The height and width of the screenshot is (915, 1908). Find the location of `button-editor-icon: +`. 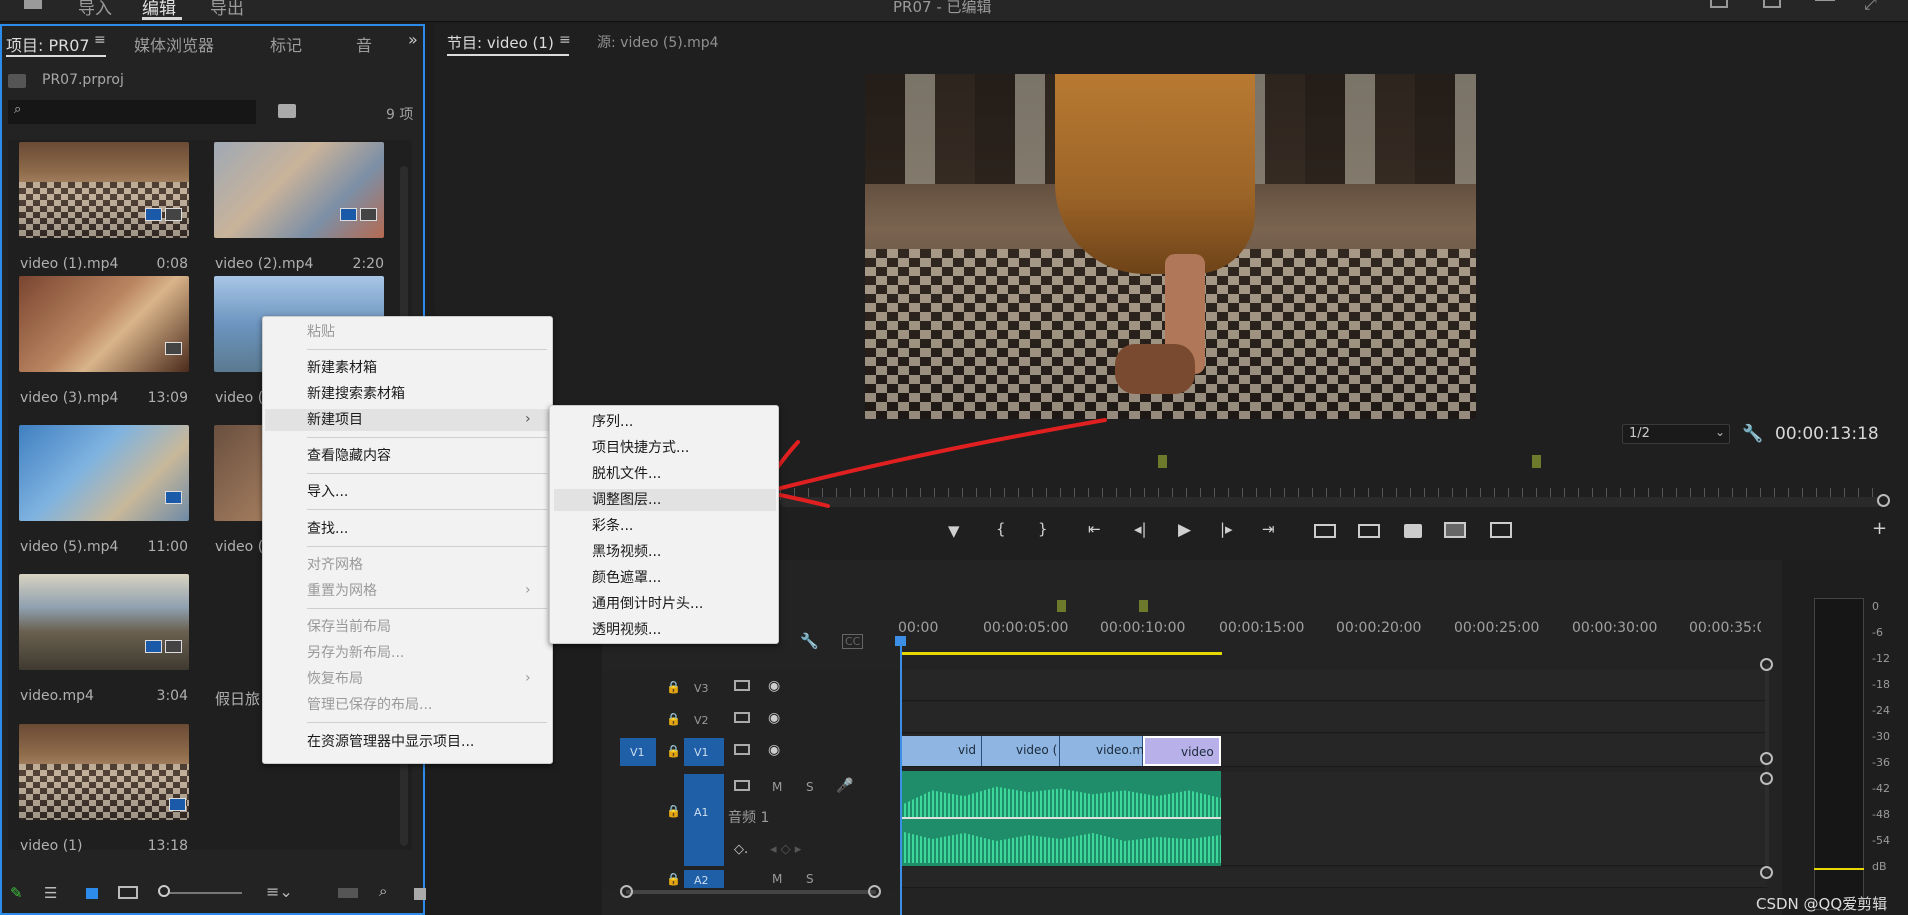

button-editor-icon: + is located at coordinates (1879, 528).